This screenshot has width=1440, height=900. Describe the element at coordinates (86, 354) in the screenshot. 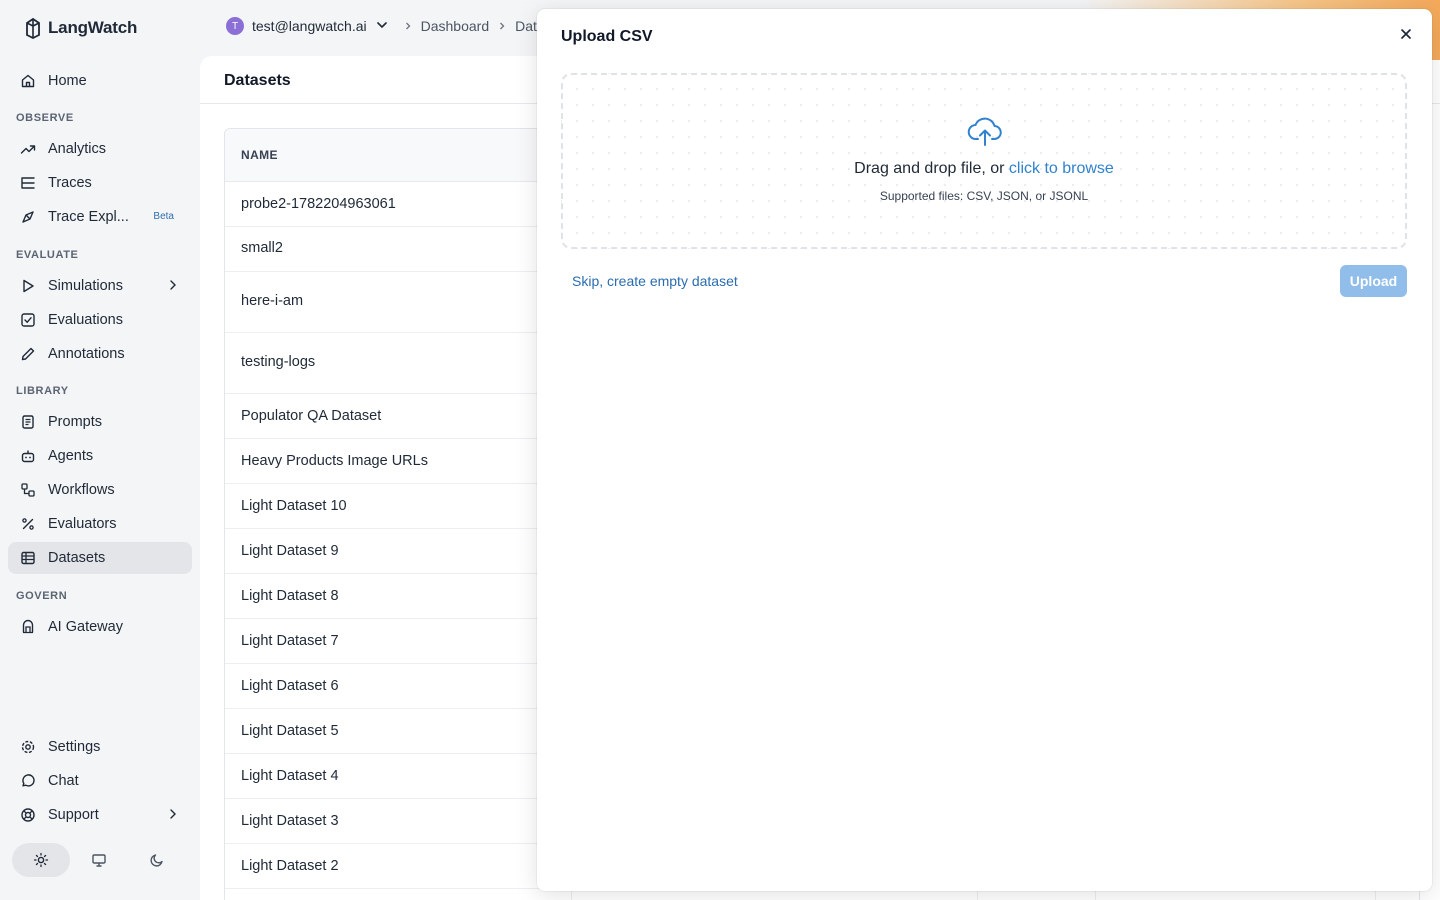

I see `sidebar-item-label: Annotations` at that location.